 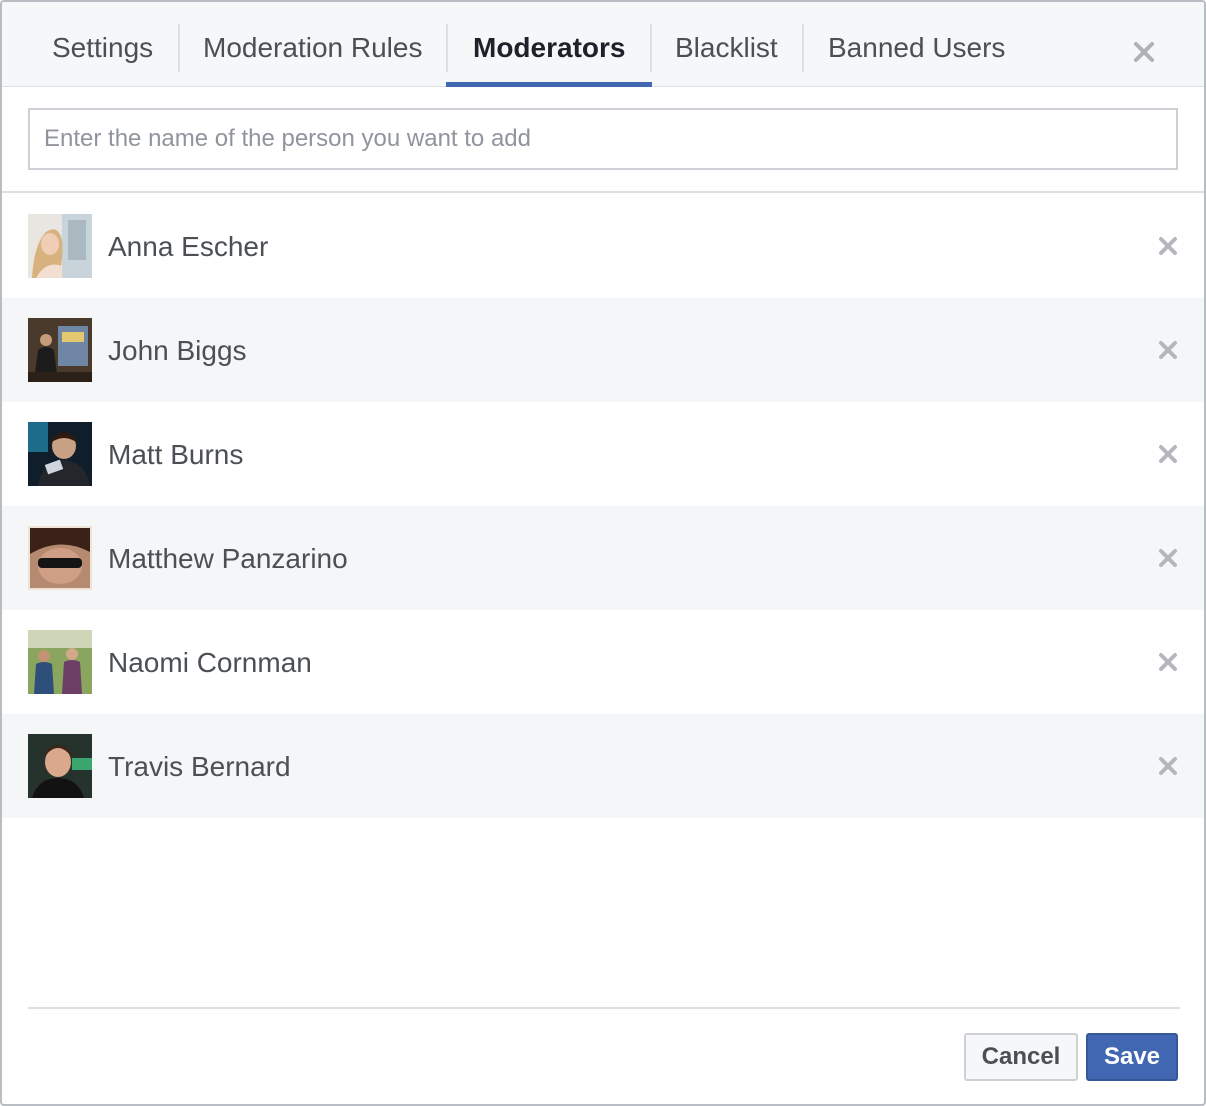 I want to click on tab-banned-users: Banned Users, so click(x=916, y=44).